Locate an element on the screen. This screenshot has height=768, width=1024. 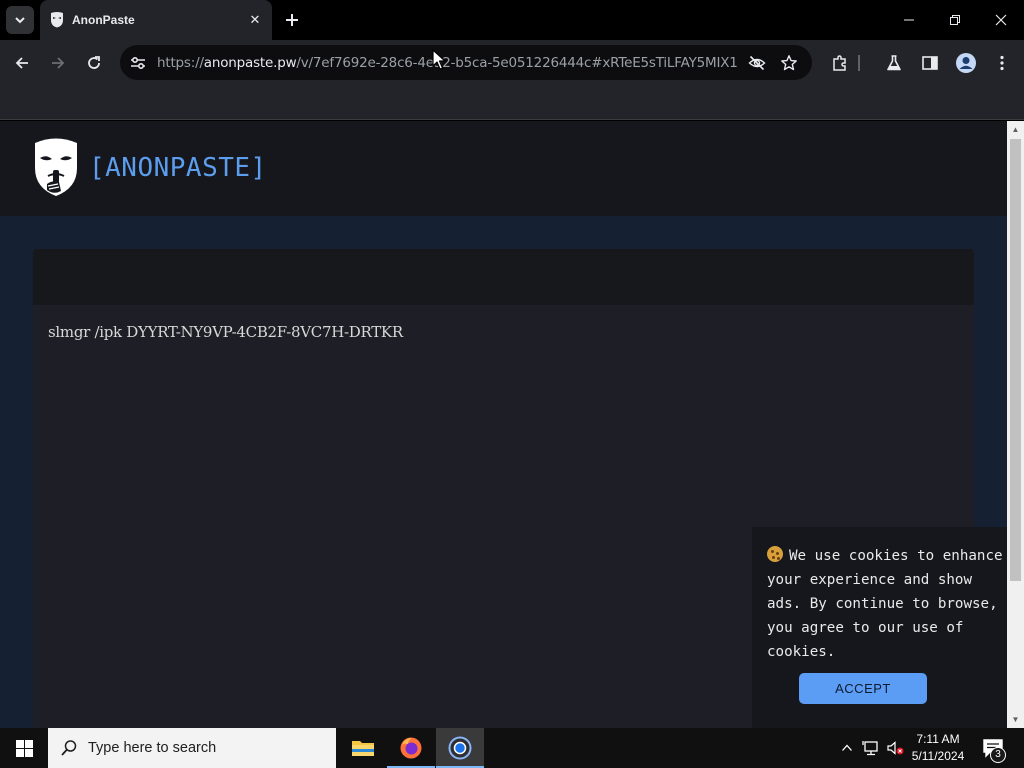
close-icon is located at coordinates (1001, 20).